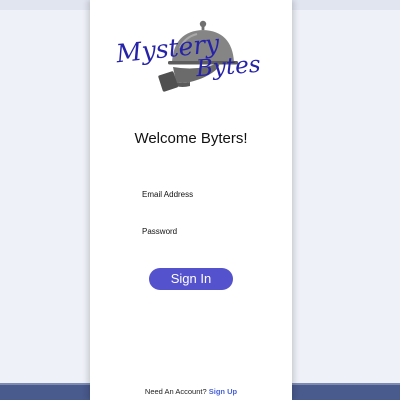  I want to click on sign-up-link: Sign Up, so click(223, 391).